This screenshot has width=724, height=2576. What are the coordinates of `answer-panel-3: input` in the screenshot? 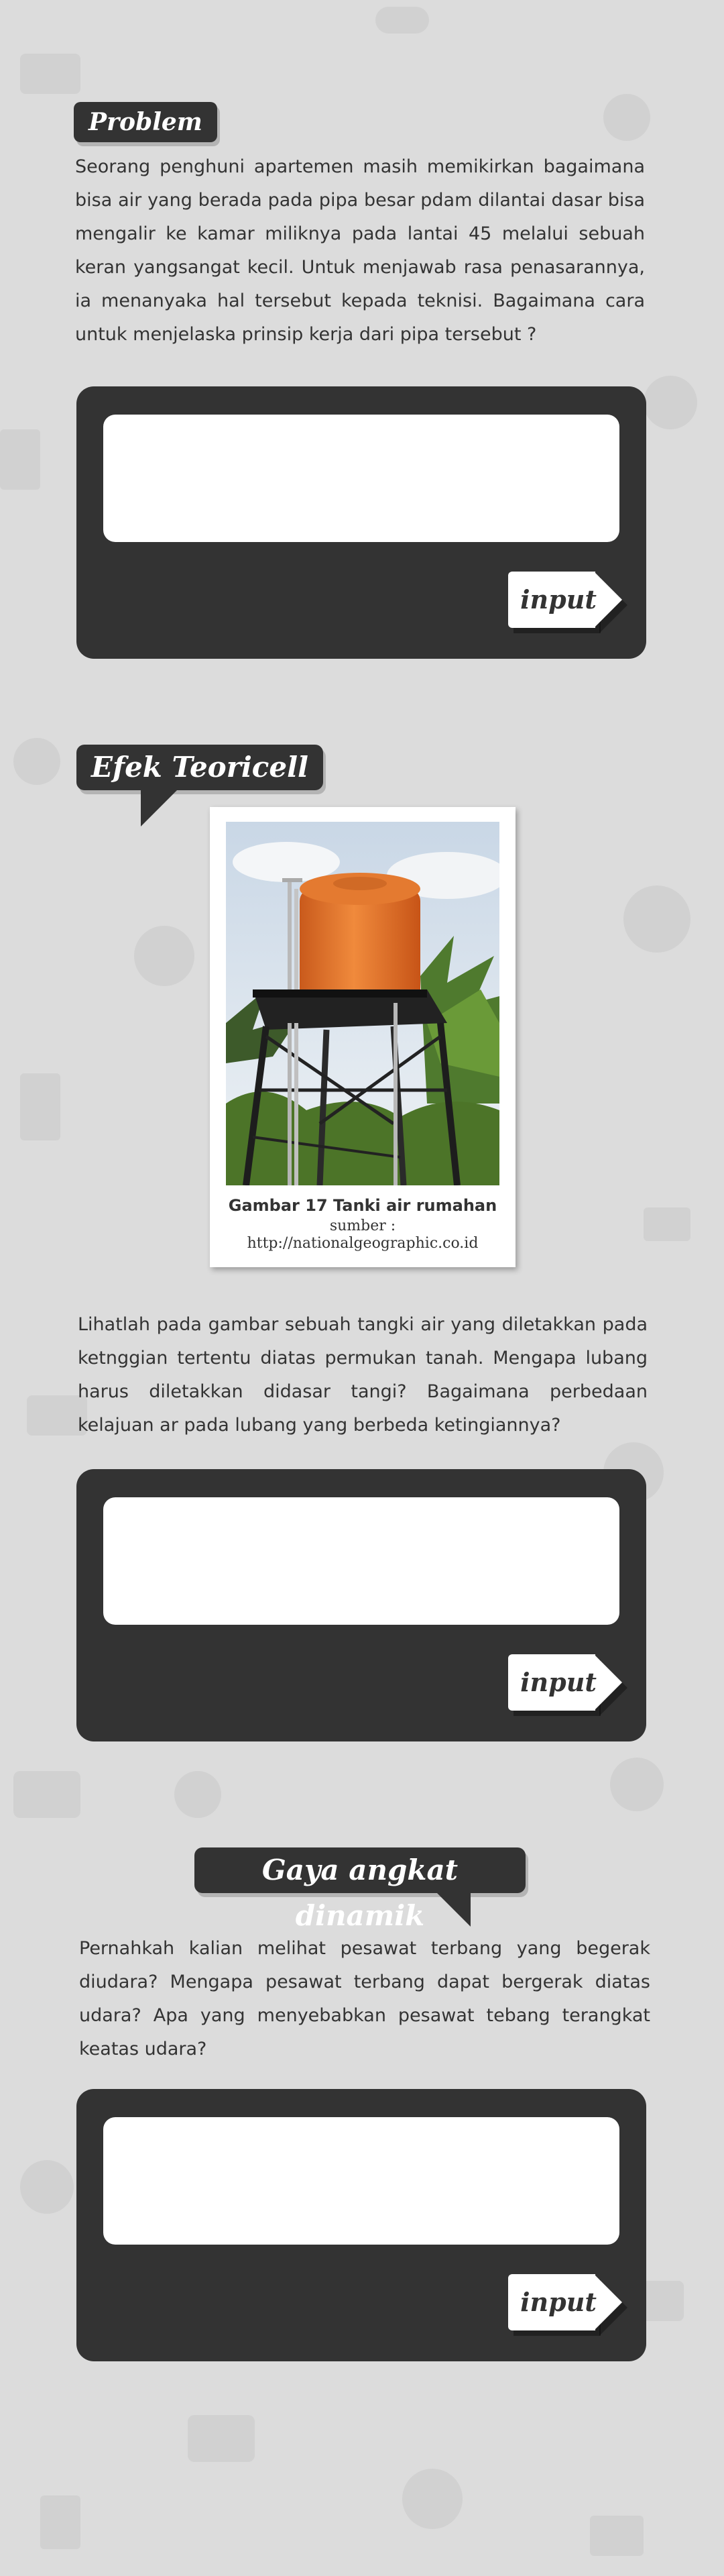 It's located at (361, 2225).